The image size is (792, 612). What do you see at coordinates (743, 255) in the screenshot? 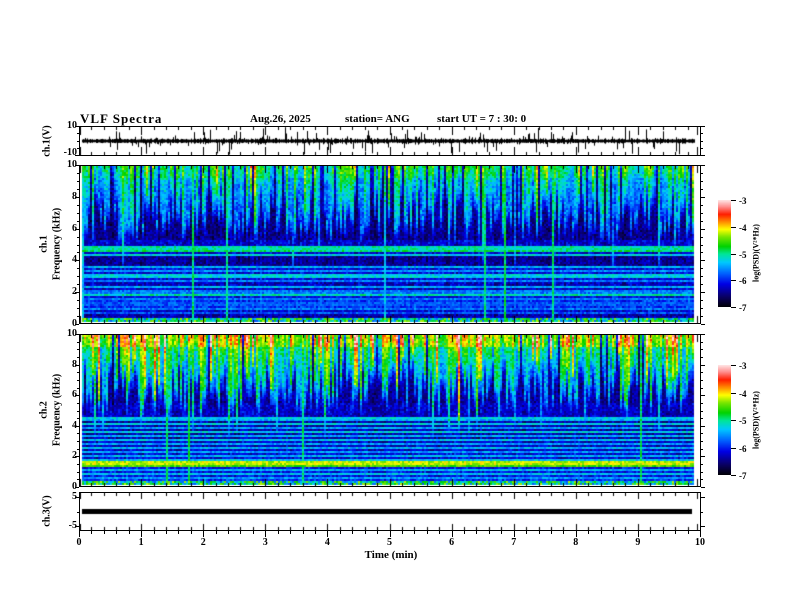
I see `colorbar-tick-label: -5` at bounding box center [743, 255].